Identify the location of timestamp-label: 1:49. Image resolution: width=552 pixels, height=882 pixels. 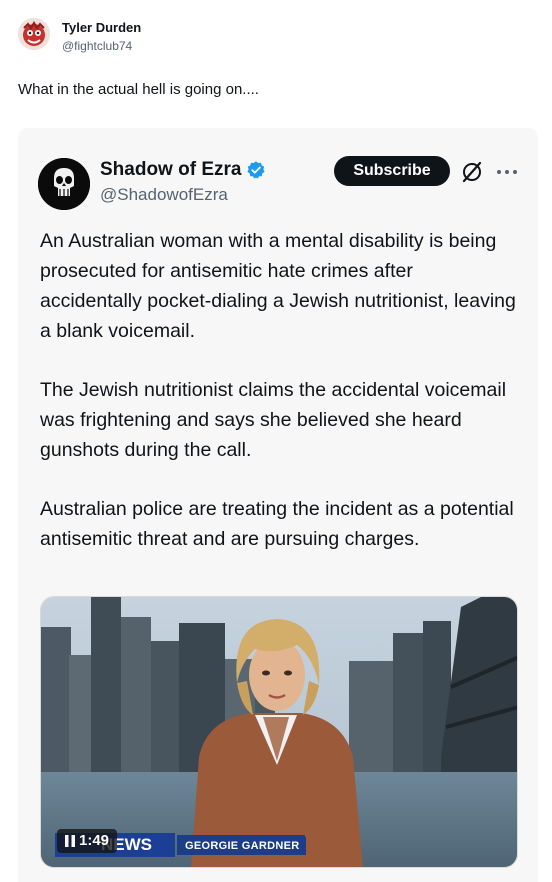
(94, 840).